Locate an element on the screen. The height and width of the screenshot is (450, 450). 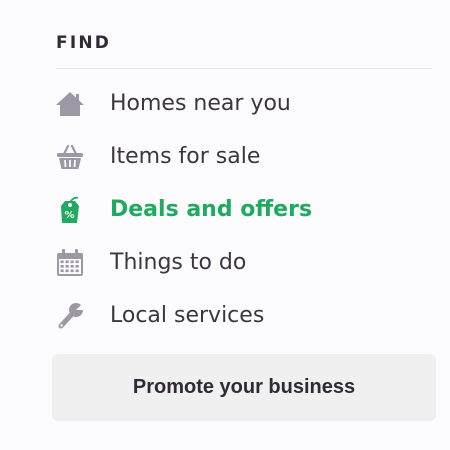
nav-label-items-for-sale: Items for sale is located at coordinates (185, 156).